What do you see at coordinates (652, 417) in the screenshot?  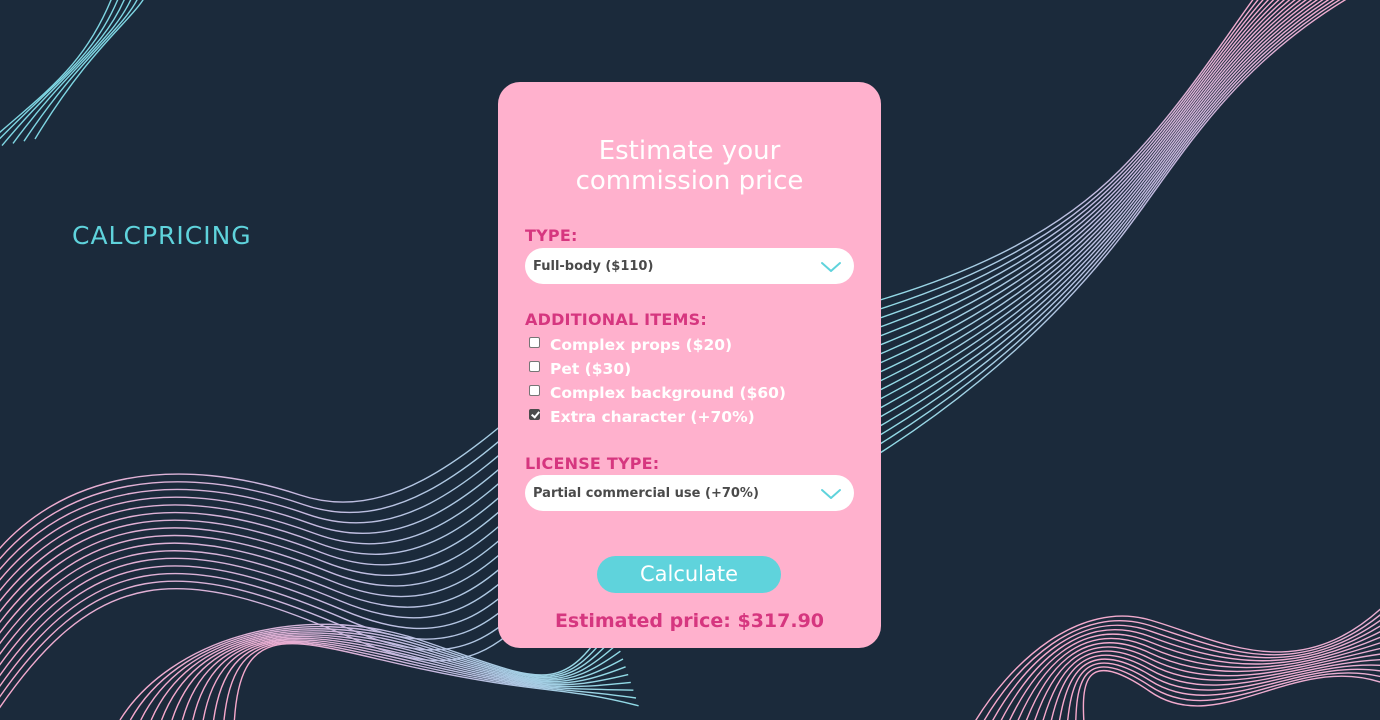 I see `extra-character-label: Extra character (+70%)` at bounding box center [652, 417].